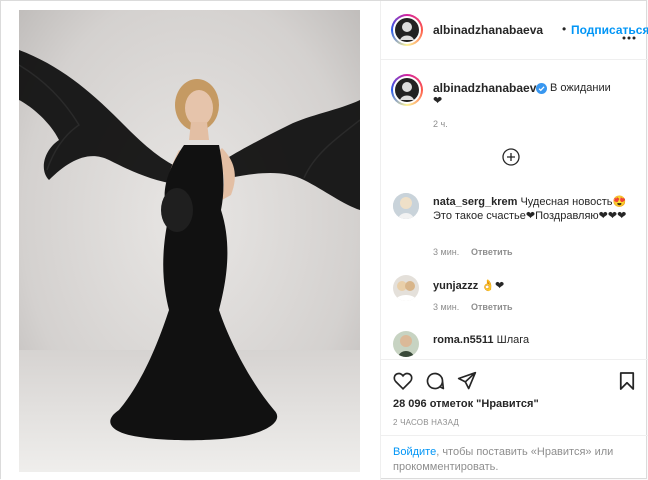 This screenshot has height=480, width=648. What do you see at coordinates (629, 36) in the screenshot?
I see `more-horizontal-icon` at bounding box center [629, 36].